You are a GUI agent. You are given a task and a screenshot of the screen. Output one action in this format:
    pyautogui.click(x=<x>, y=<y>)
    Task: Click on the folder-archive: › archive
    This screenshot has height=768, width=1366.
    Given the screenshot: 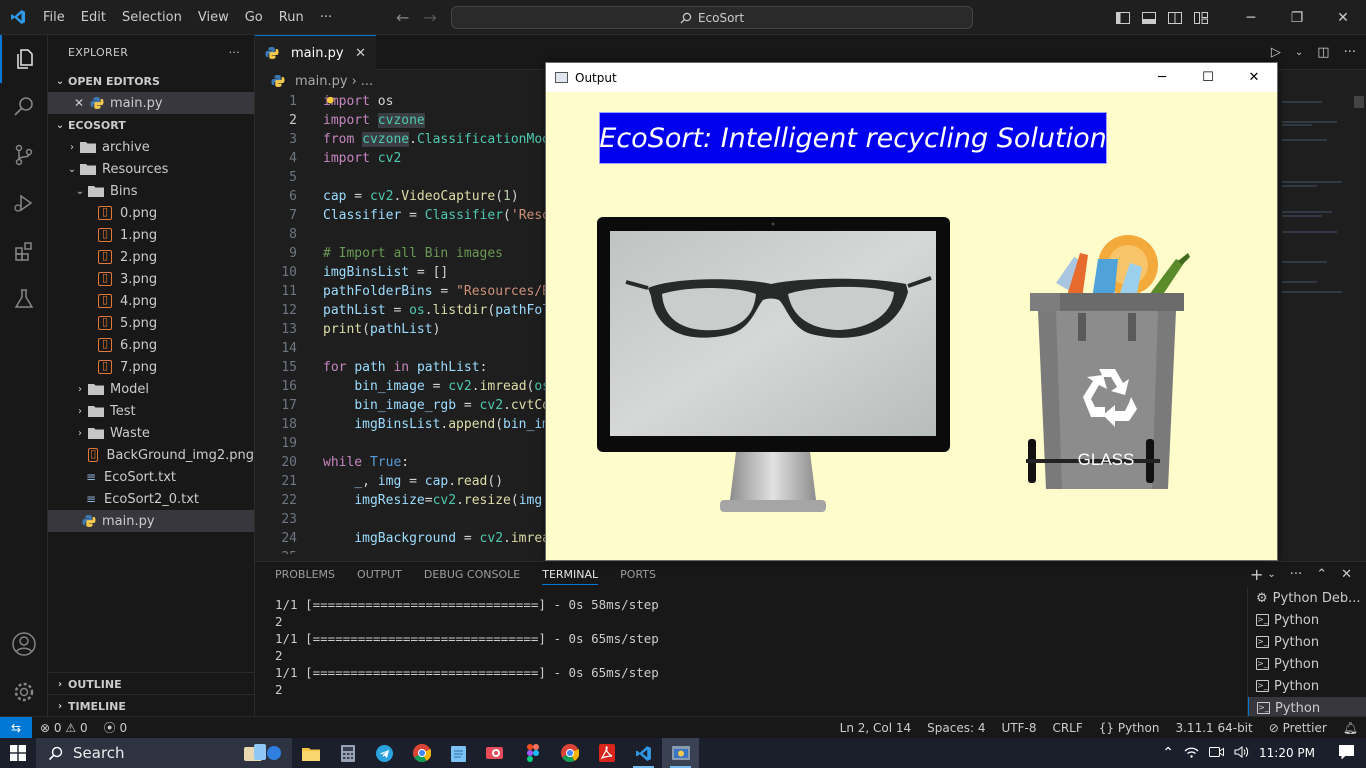 What is the action you would take?
    pyautogui.click(x=151, y=147)
    